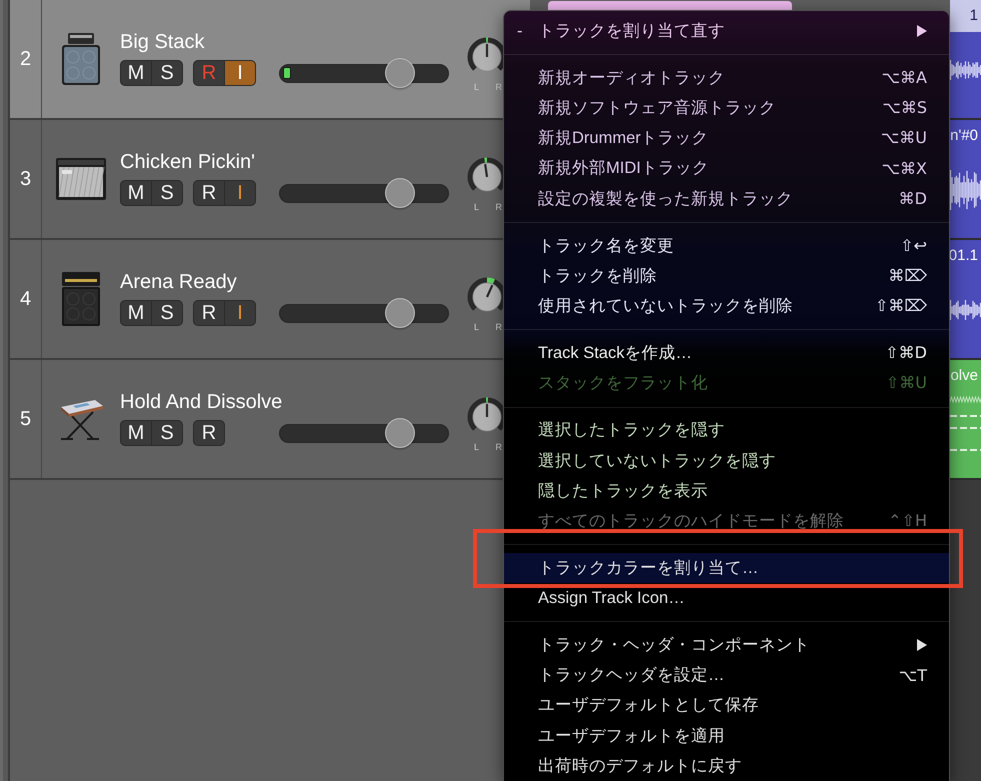 Image resolution: width=981 pixels, height=781 pixels. What do you see at coordinates (201, 402) in the screenshot?
I see `track-name: Hold And Dissolve` at bounding box center [201, 402].